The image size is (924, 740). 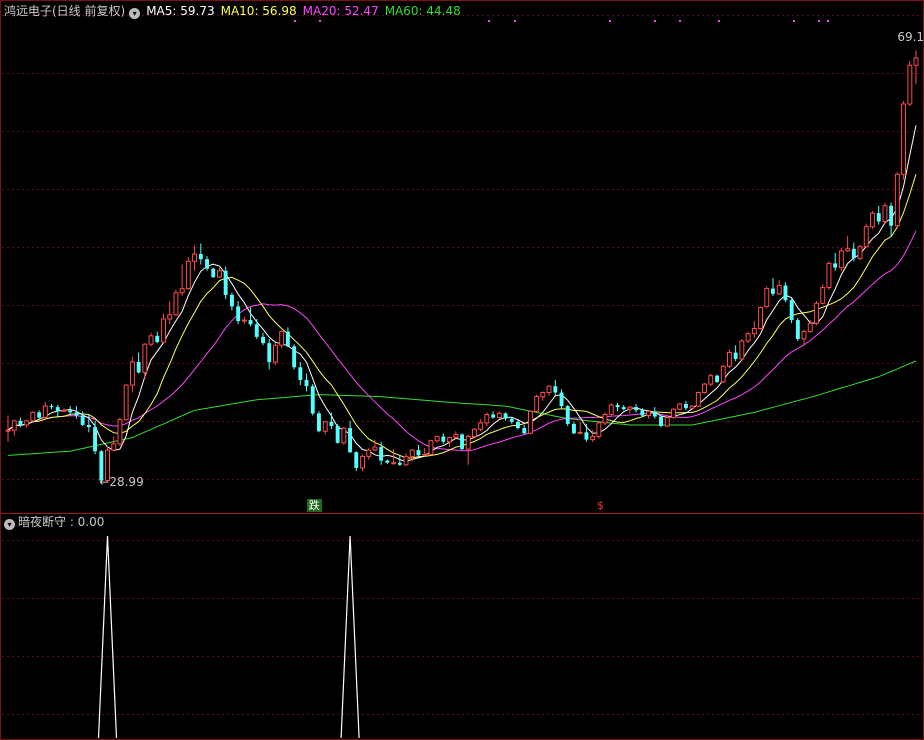 What do you see at coordinates (422, 11) in the screenshot?
I see `ma60-legend: MA60: 44.48` at bounding box center [422, 11].